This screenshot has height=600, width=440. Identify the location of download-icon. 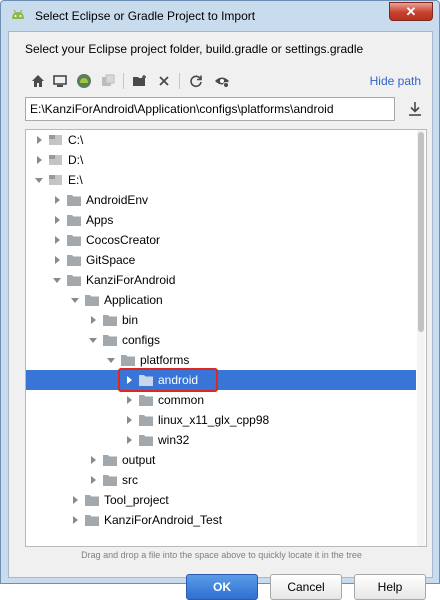
(415, 109).